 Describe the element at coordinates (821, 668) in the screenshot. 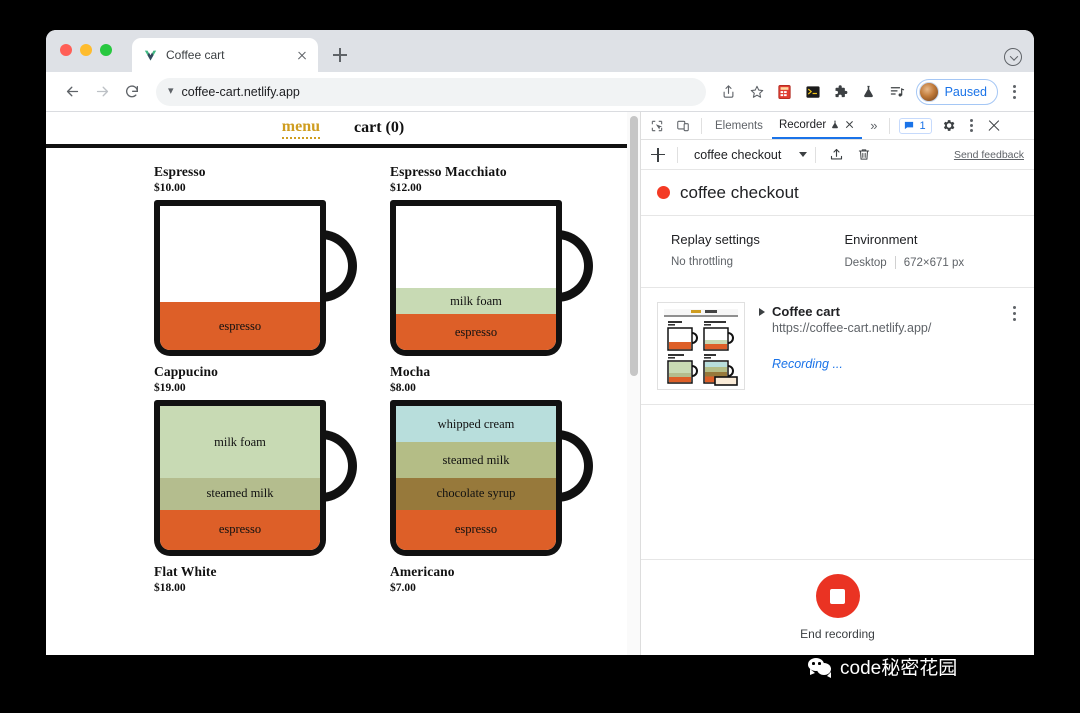

I see `wechat-icon` at that location.